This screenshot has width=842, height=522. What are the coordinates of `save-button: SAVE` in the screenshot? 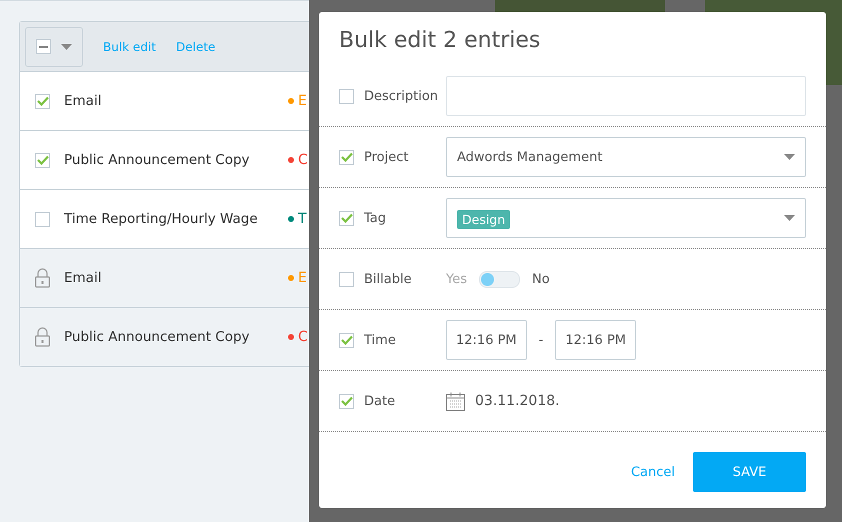 It's located at (749, 472).